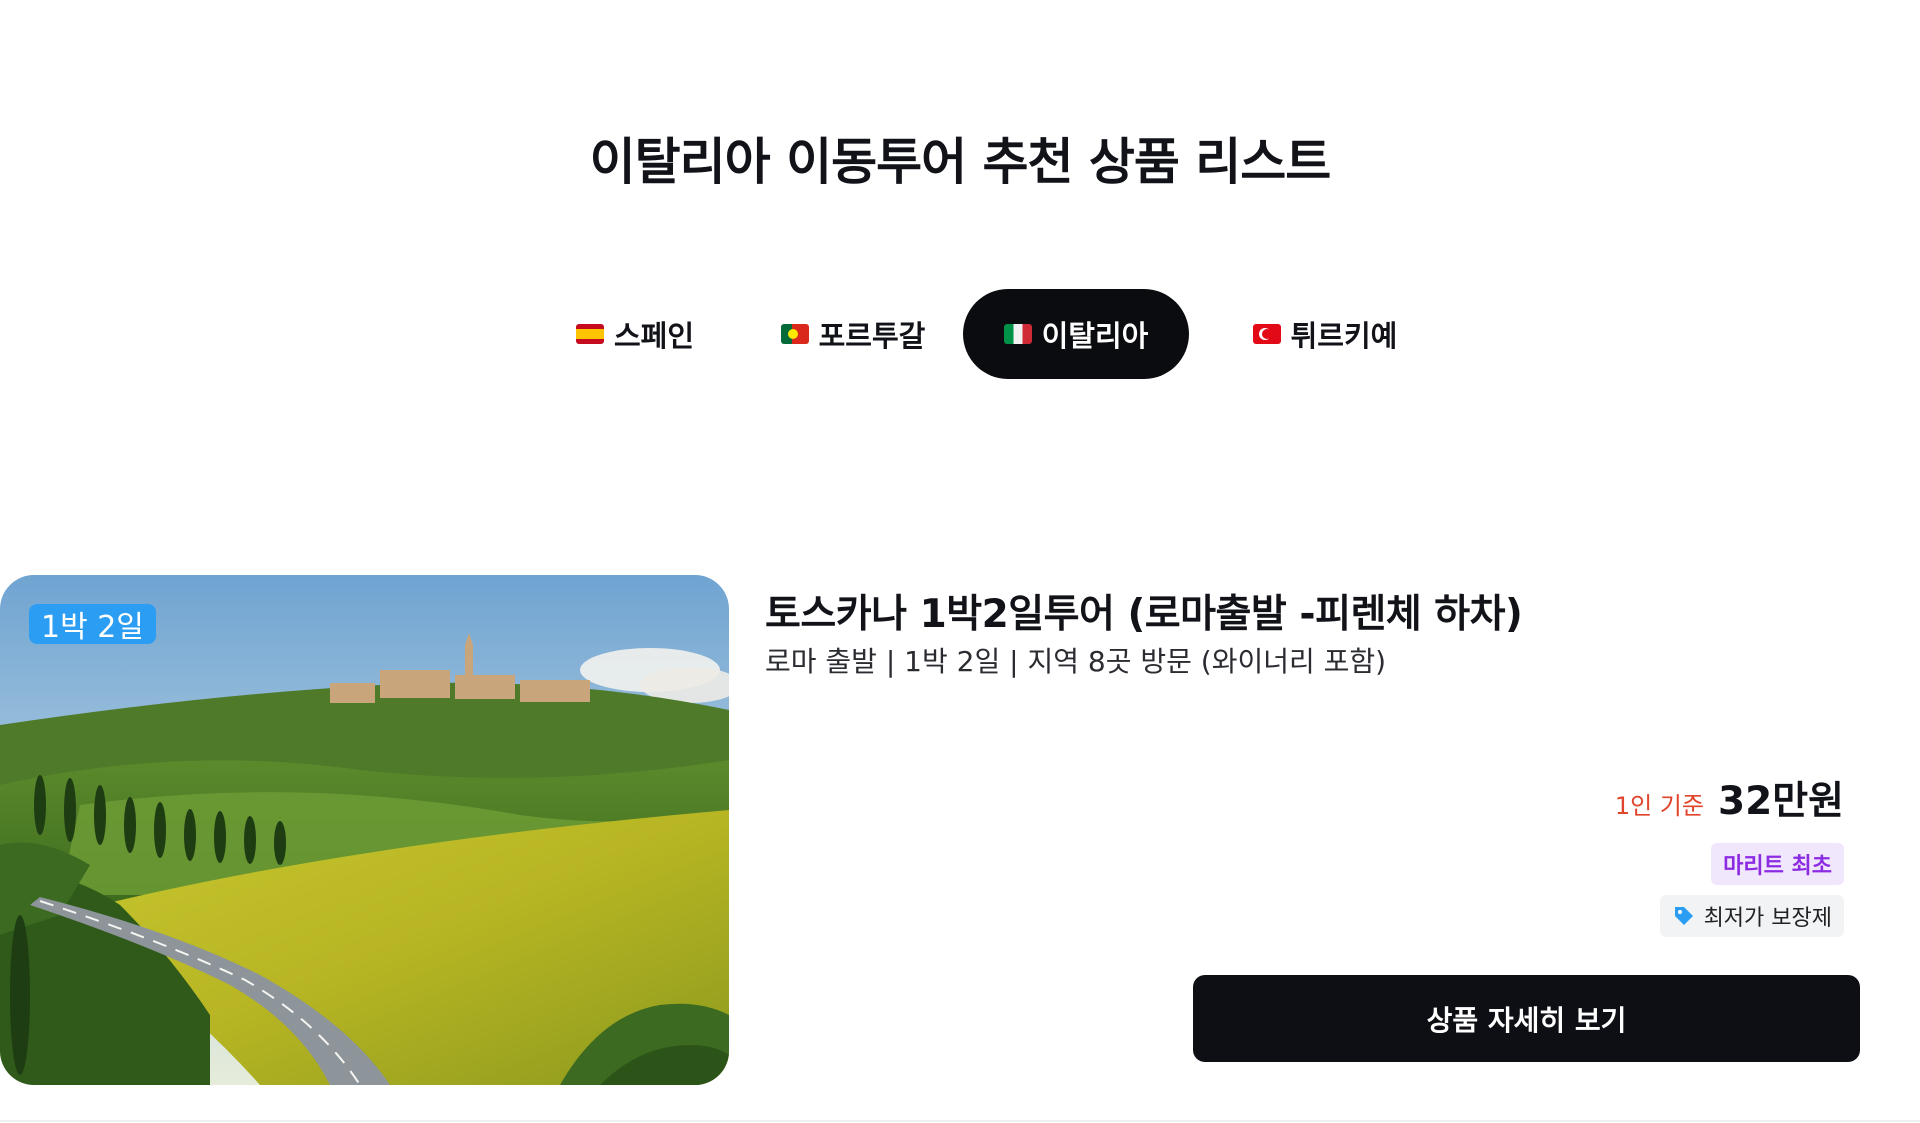 Image resolution: width=1920 pixels, height=1123 pixels. What do you see at coordinates (960, 162) in the screenshot?
I see `page-title: 이탈리아 이동투어 추천 상품 리스트` at bounding box center [960, 162].